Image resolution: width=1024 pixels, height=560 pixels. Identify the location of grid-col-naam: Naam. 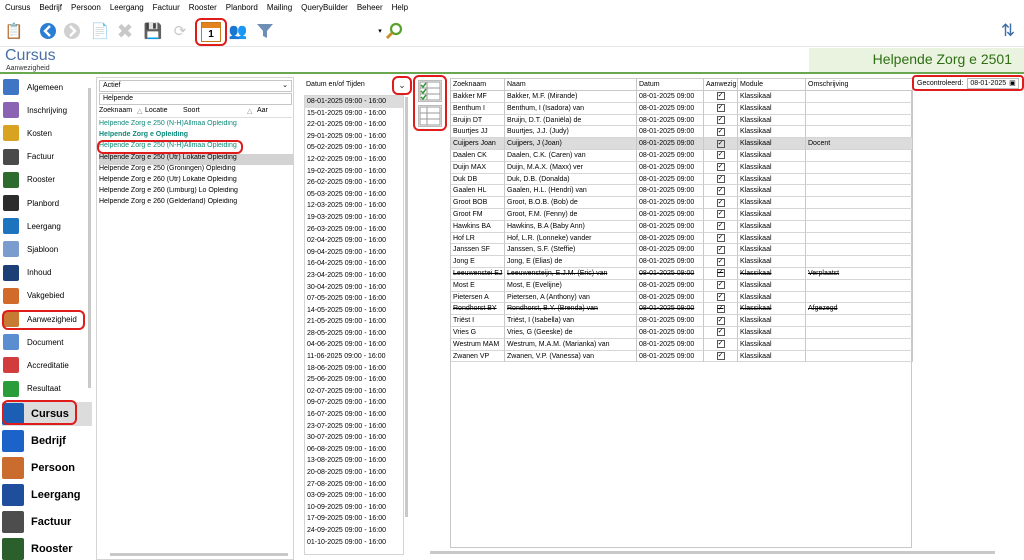
(571, 84).